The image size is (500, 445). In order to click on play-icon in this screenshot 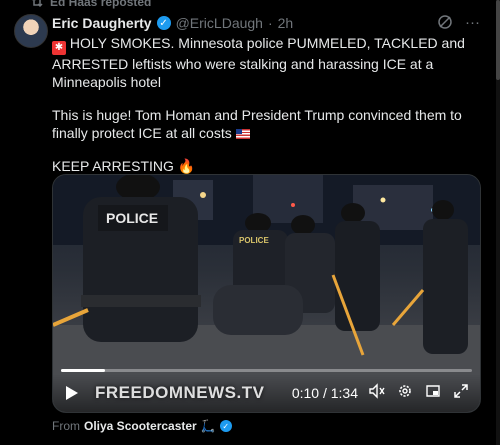, I will do `click(72, 393)`.